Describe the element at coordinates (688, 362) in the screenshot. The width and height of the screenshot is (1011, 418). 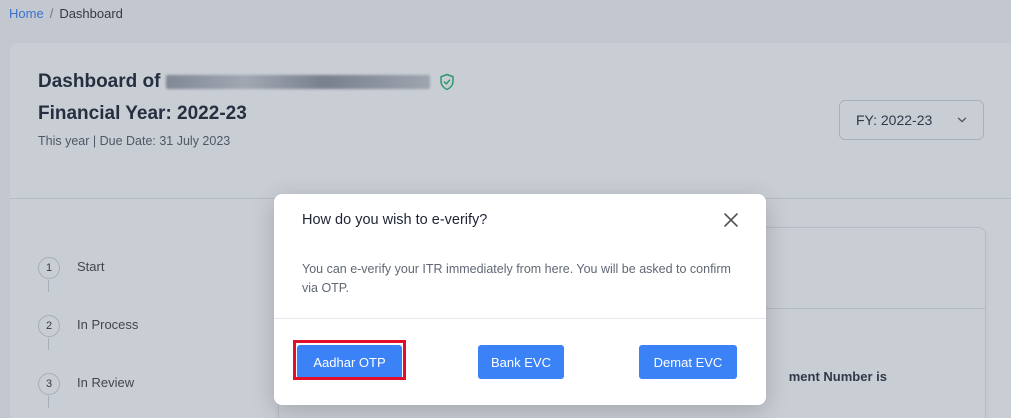
I see `demat-evc-button: Demat EVC` at that location.